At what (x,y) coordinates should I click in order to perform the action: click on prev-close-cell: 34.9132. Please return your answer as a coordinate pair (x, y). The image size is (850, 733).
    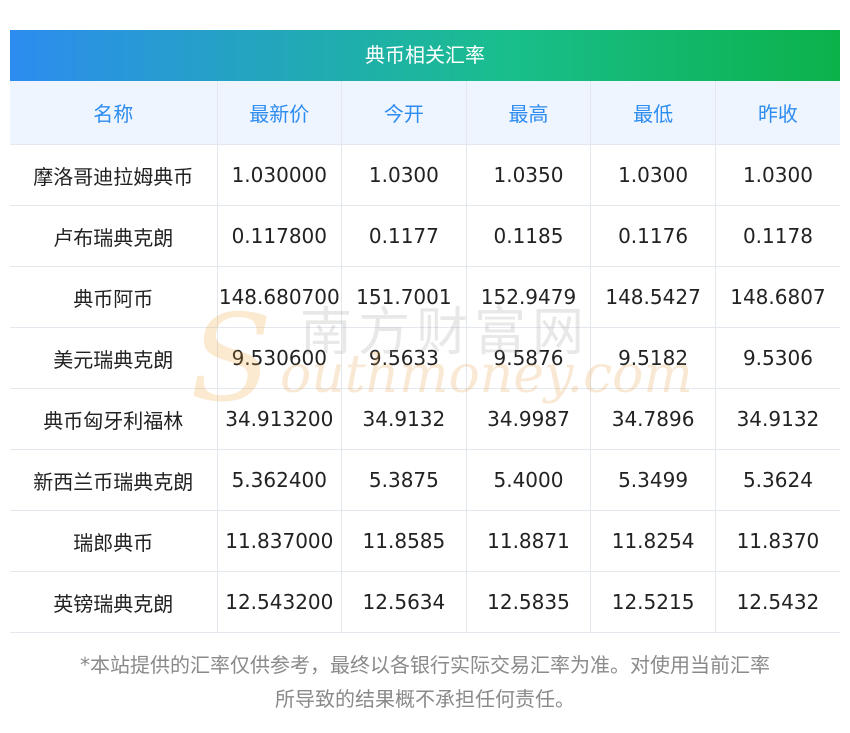
    Looking at the image, I should click on (777, 419).